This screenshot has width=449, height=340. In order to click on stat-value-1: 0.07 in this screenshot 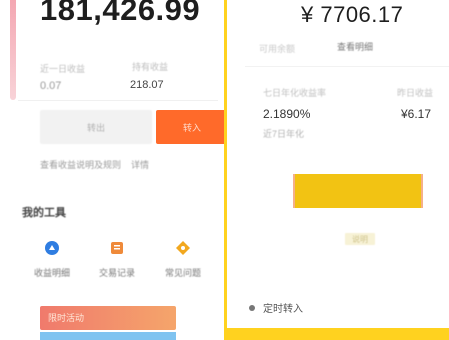, I will do `click(51, 86)`.